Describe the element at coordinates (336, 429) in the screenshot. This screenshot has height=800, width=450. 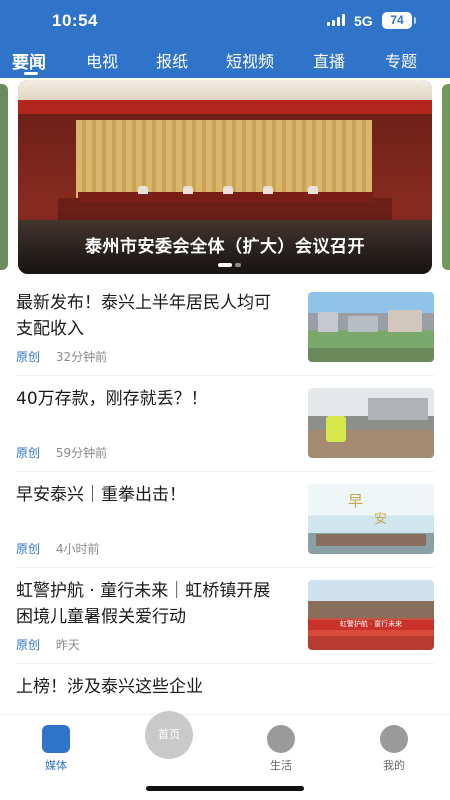
I see `thumb-worker` at that location.